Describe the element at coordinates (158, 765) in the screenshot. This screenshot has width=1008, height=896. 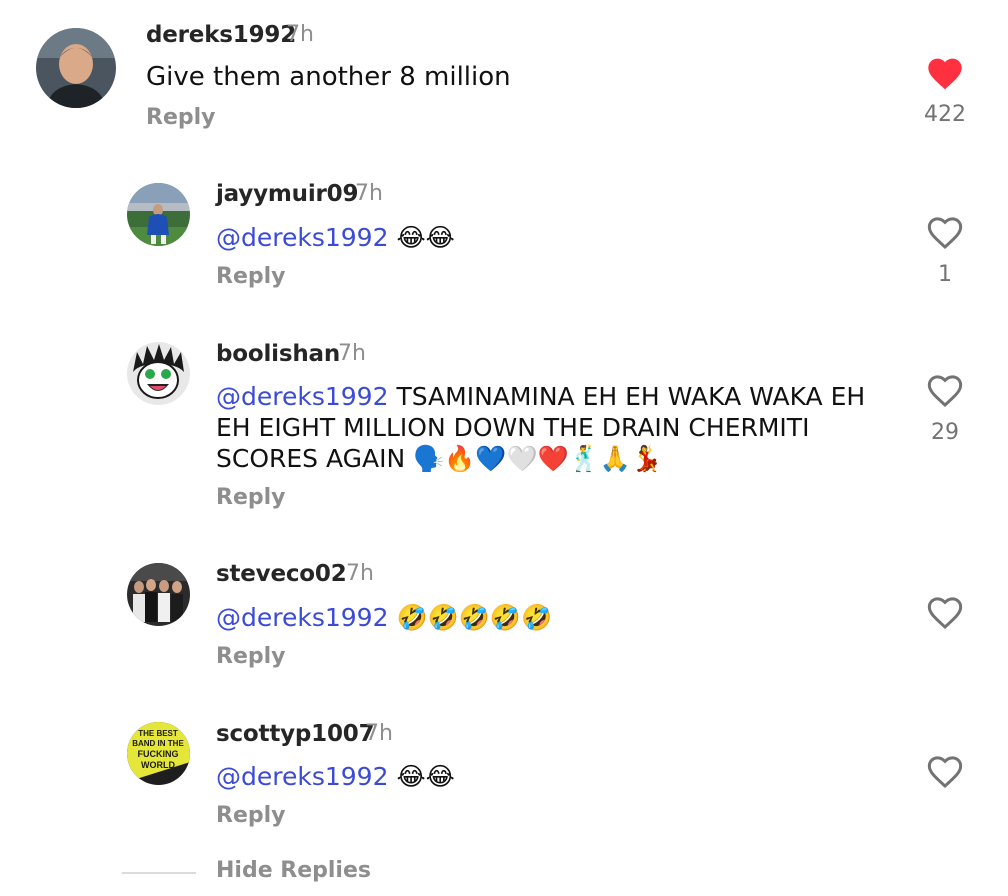
I see `avatar-badge-line-4: WORLD` at that location.